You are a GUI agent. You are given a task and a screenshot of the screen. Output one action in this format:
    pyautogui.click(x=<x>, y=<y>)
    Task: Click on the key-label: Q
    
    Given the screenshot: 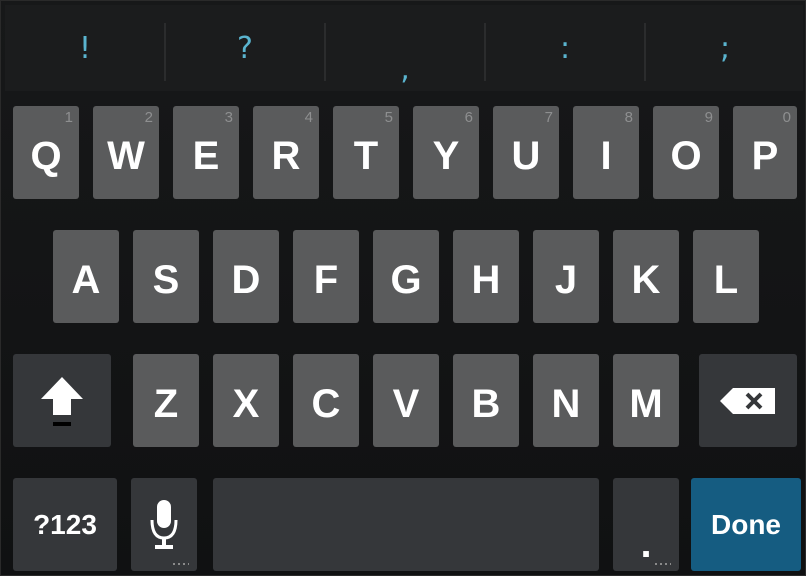 What is the action you would take?
    pyautogui.click(x=46, y=156)
    